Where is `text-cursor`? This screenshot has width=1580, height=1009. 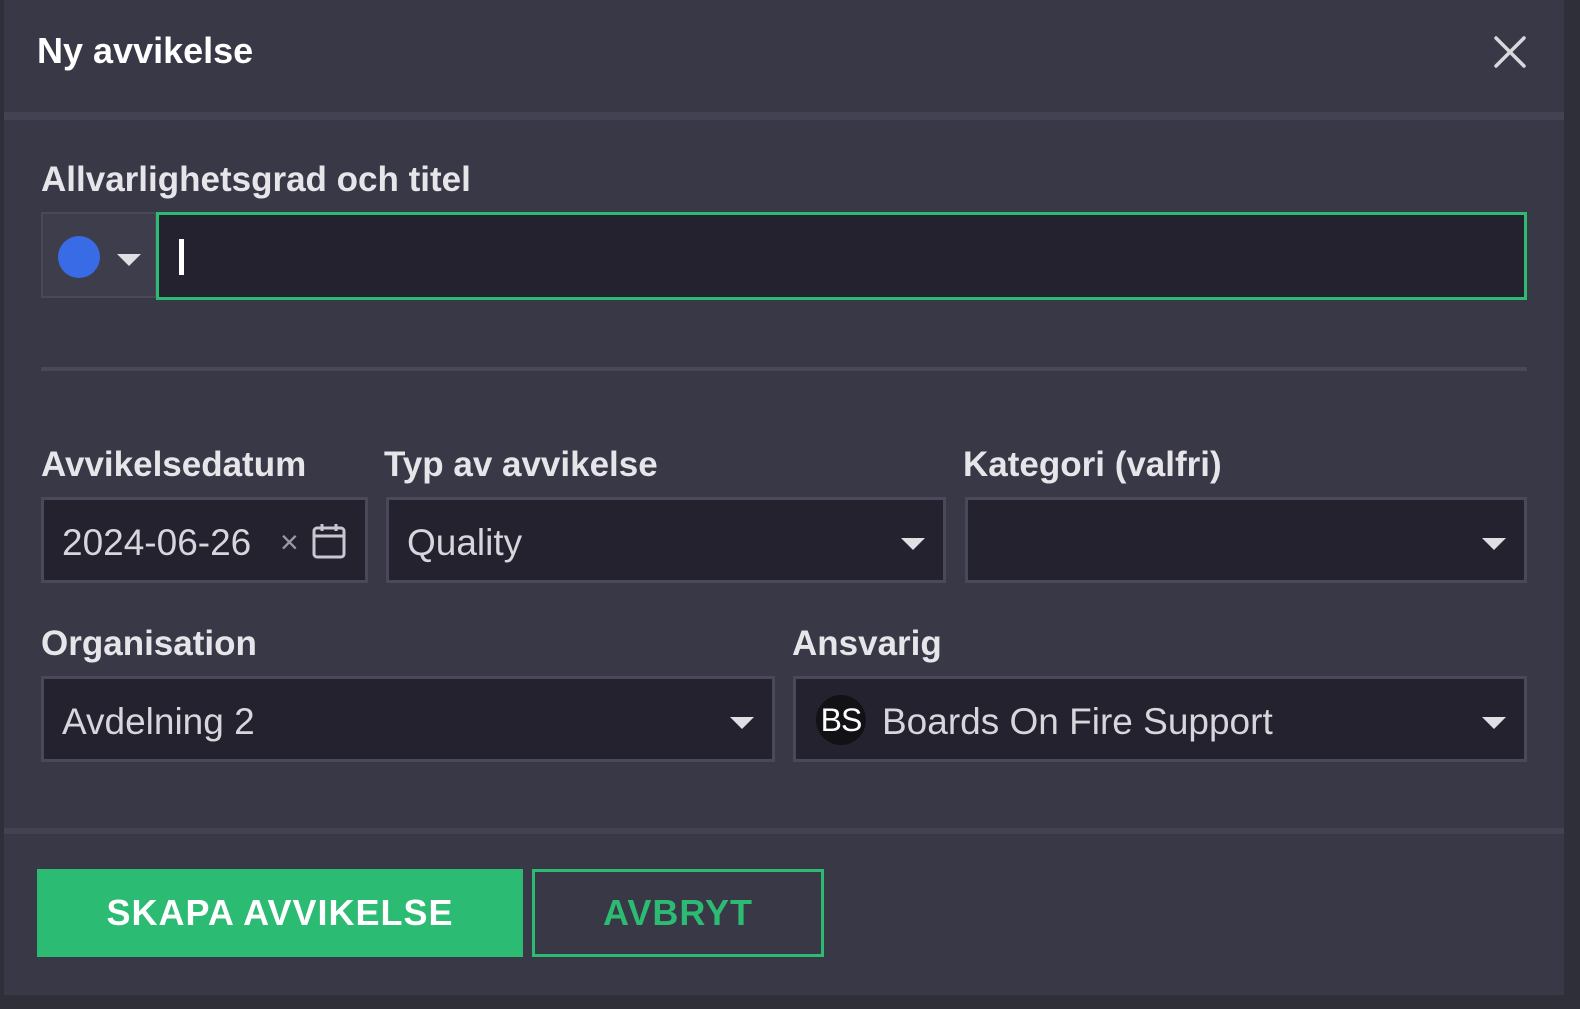 text-cursor is located at coordinates (181, 257).